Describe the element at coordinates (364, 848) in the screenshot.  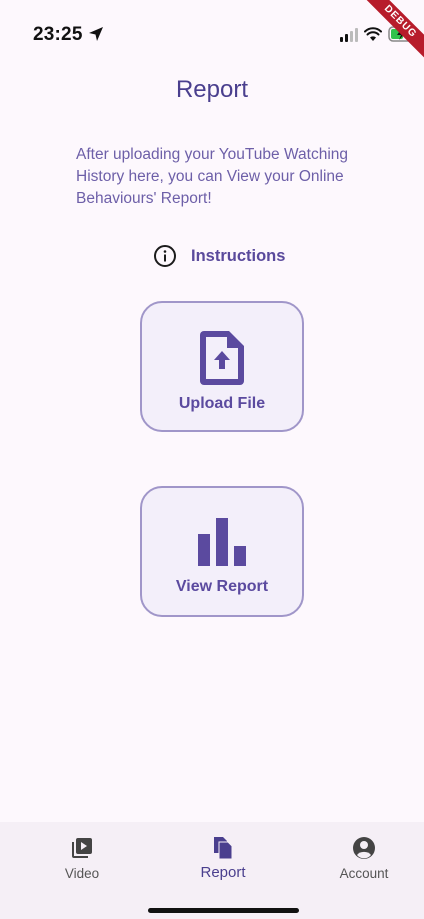
I see `account-circle-icon` at that location.